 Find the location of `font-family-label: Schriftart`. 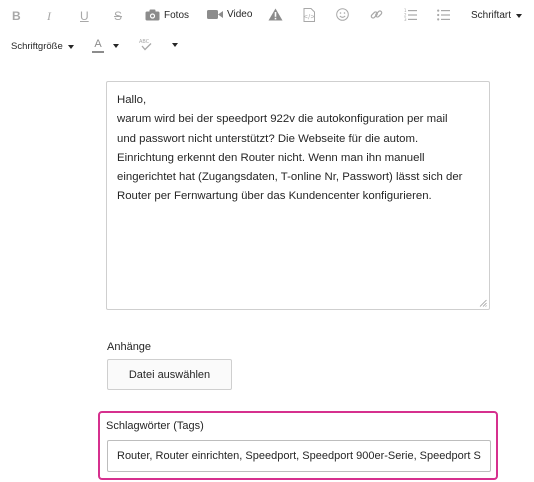

font-family-label: Schriftart is located at coordinates (491, 15).